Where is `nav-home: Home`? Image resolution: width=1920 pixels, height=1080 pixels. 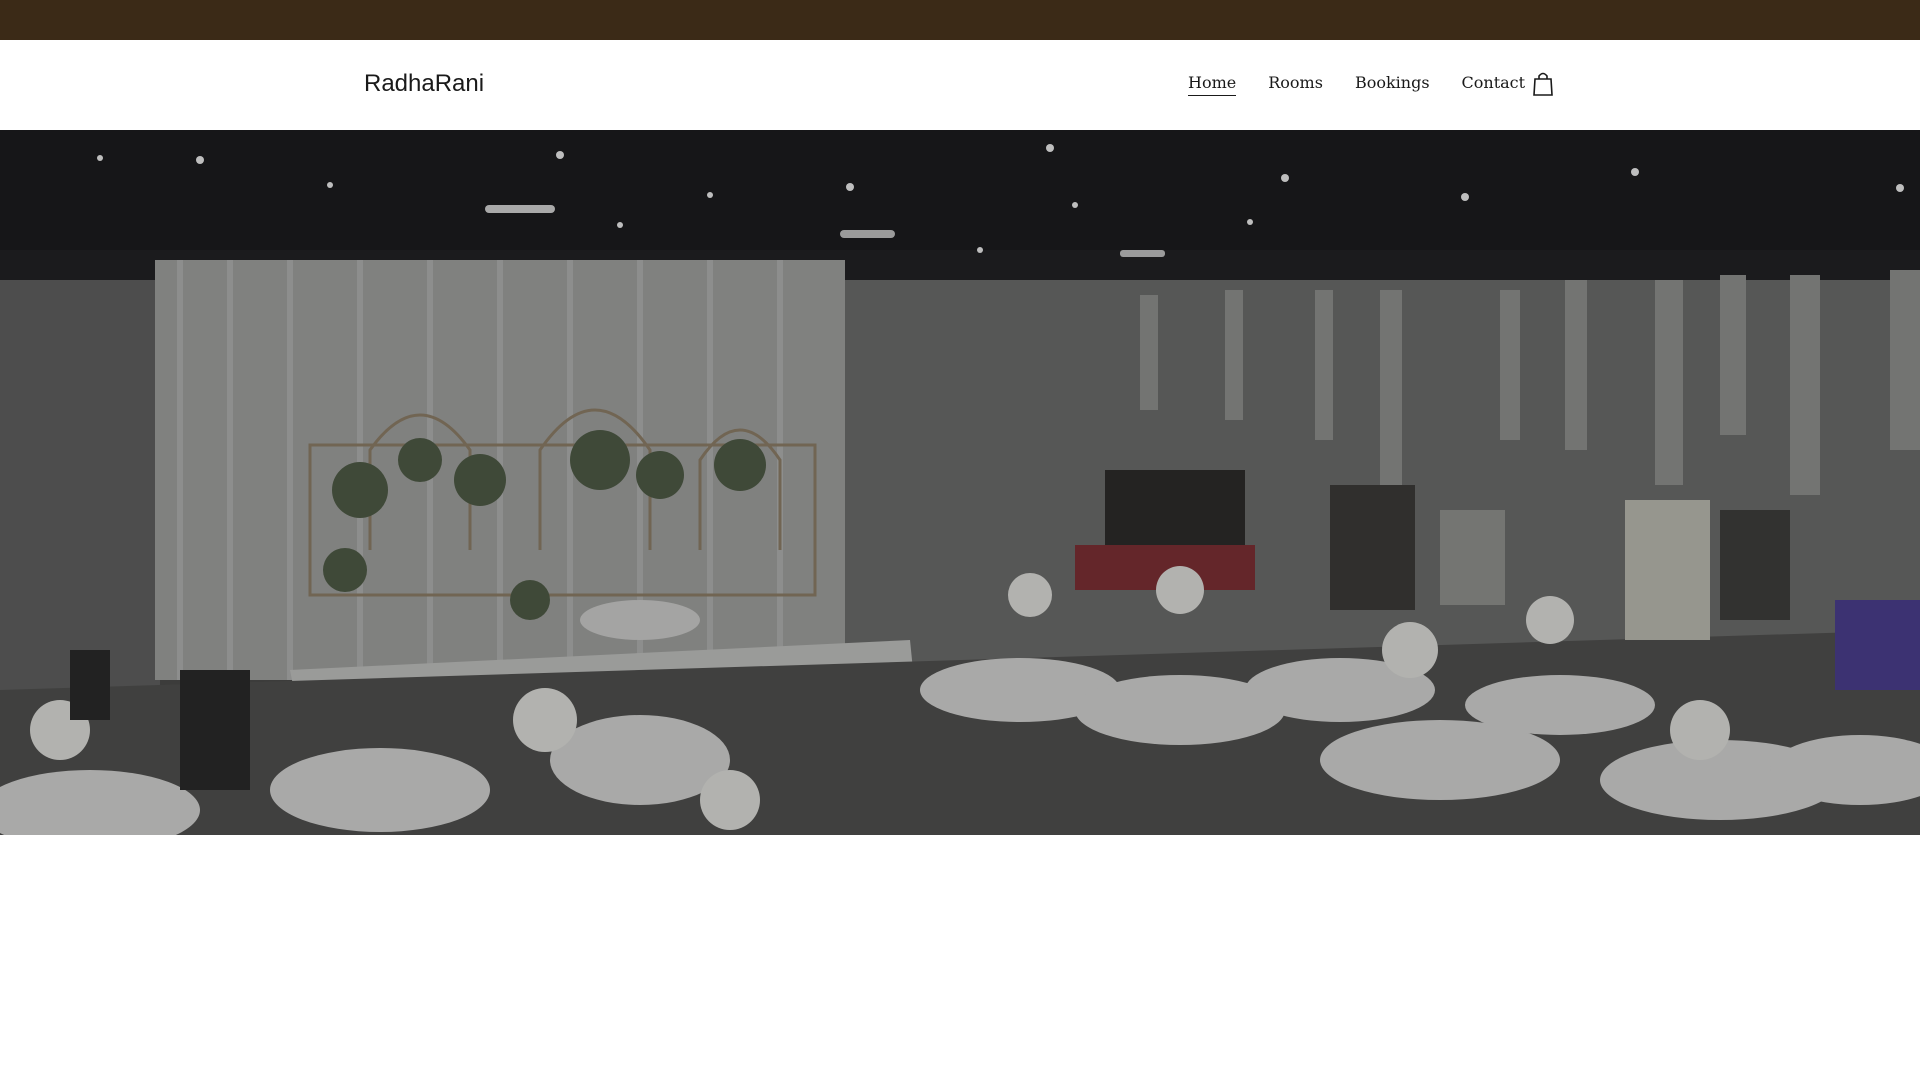 nav-home: Home is located at coordinates (1212, 84).